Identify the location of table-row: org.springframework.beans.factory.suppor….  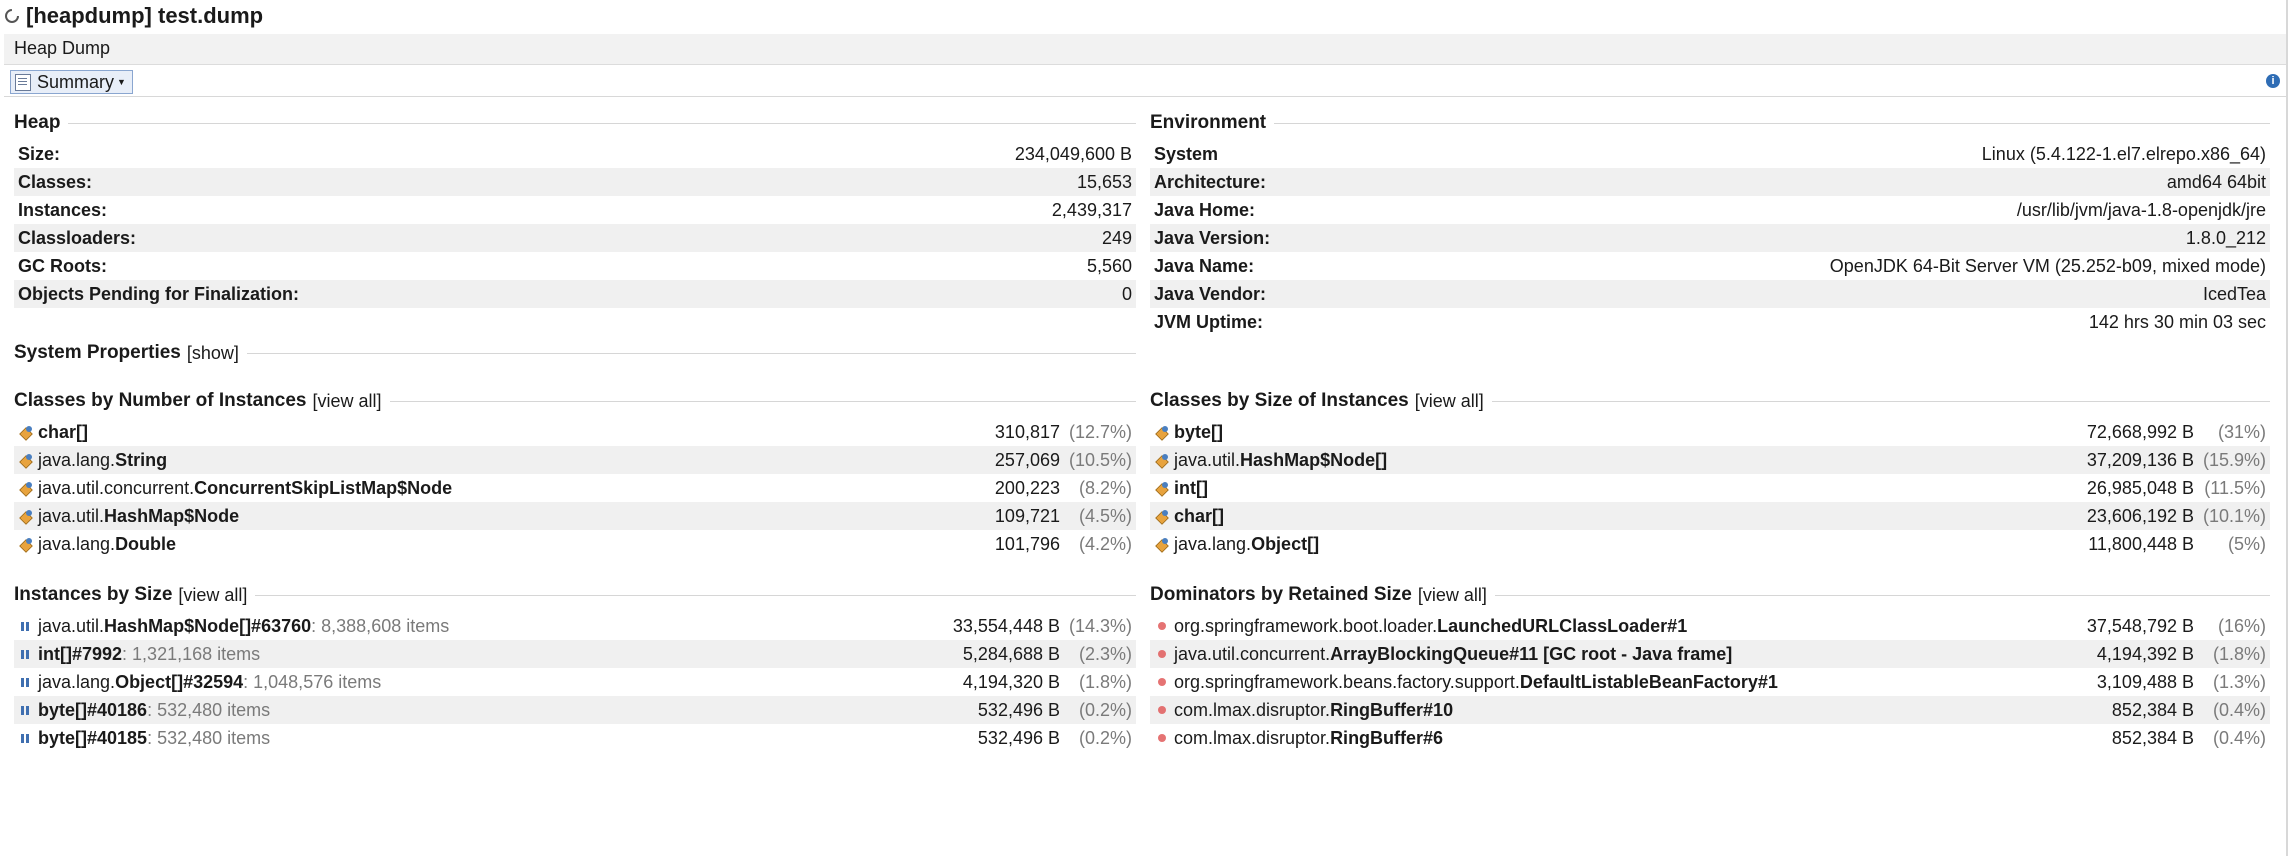
(1710, 682).